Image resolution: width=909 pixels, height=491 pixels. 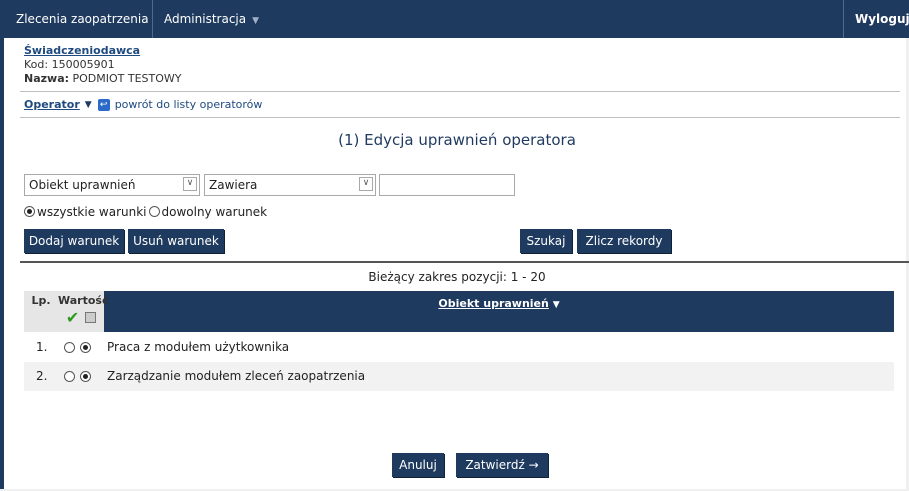 What do you see at coordinates (36, 64) in the screenshot?
I see `kod-label: Kod:` at bounding box center [36, 64].